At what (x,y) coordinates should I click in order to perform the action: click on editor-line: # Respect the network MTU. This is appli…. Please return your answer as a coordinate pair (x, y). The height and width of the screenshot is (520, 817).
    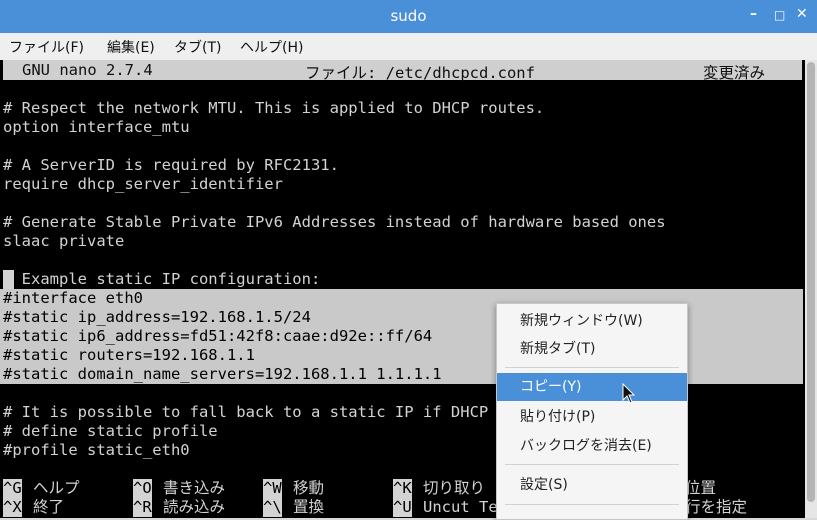
    Looking at the image, I should click on (274, 108).